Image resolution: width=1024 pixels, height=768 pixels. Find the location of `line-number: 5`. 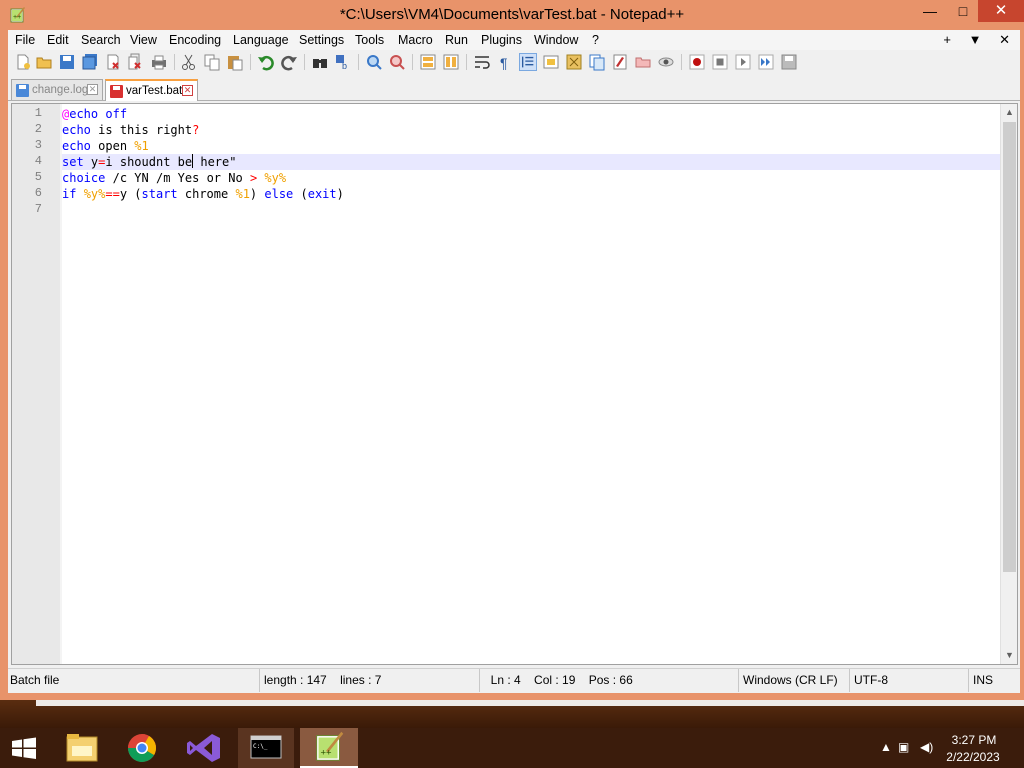

line-number: 5 is located at coordinates (38, 177).